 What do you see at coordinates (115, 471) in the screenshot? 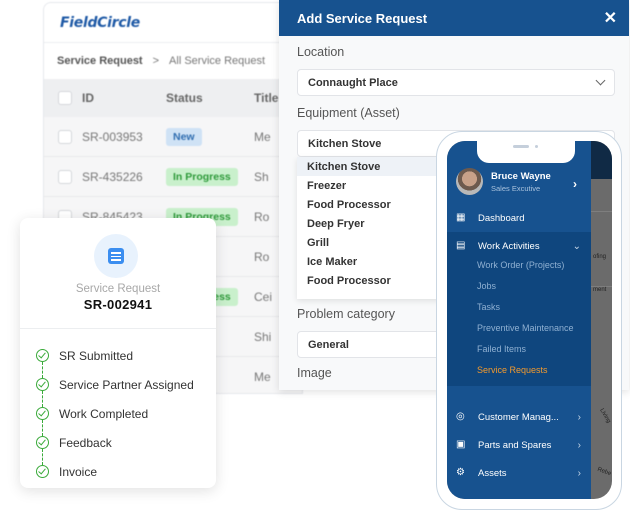
I see `step-item: Invoice` at bounding box center [115, 471].